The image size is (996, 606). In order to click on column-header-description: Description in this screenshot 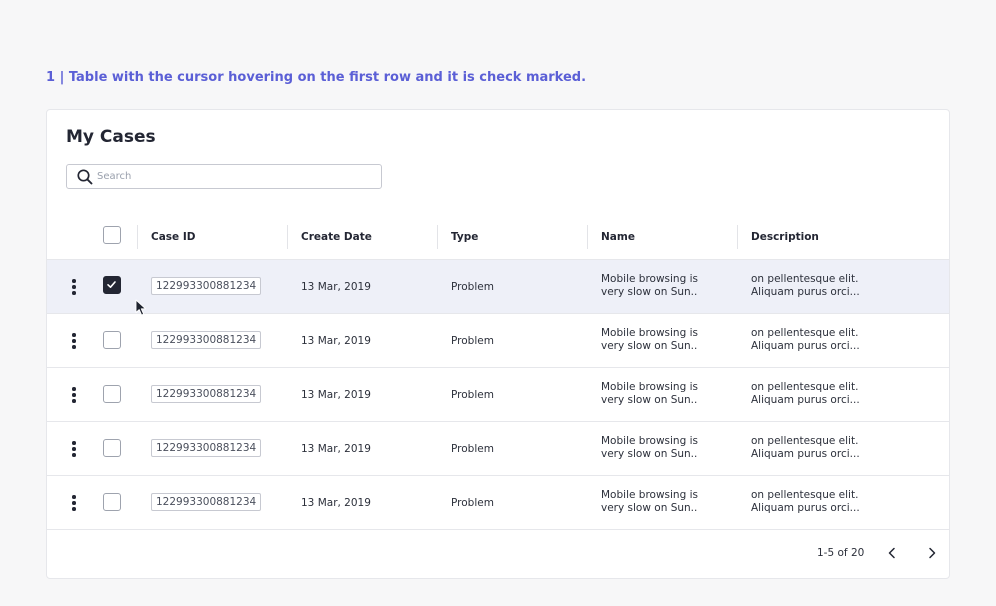, I will do `click(785, 237)`.